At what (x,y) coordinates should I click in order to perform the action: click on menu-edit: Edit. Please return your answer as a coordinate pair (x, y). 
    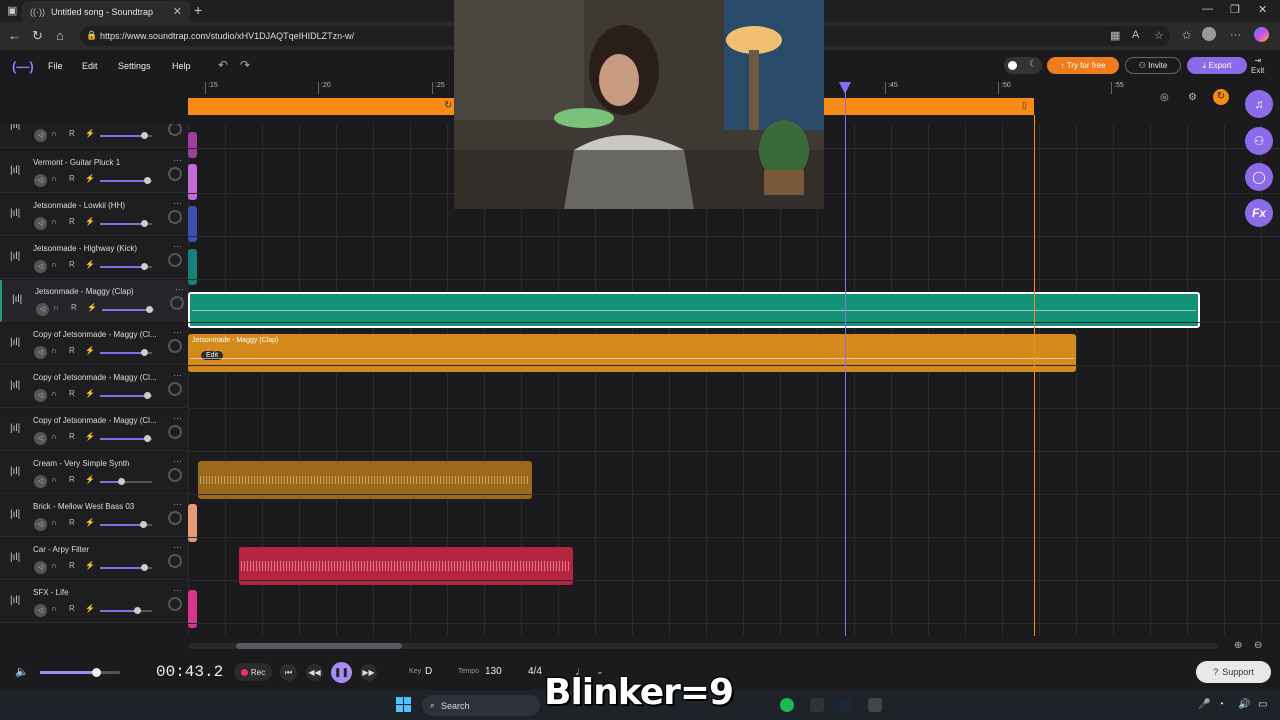
    Looking at the image, I should click on (90, 66).